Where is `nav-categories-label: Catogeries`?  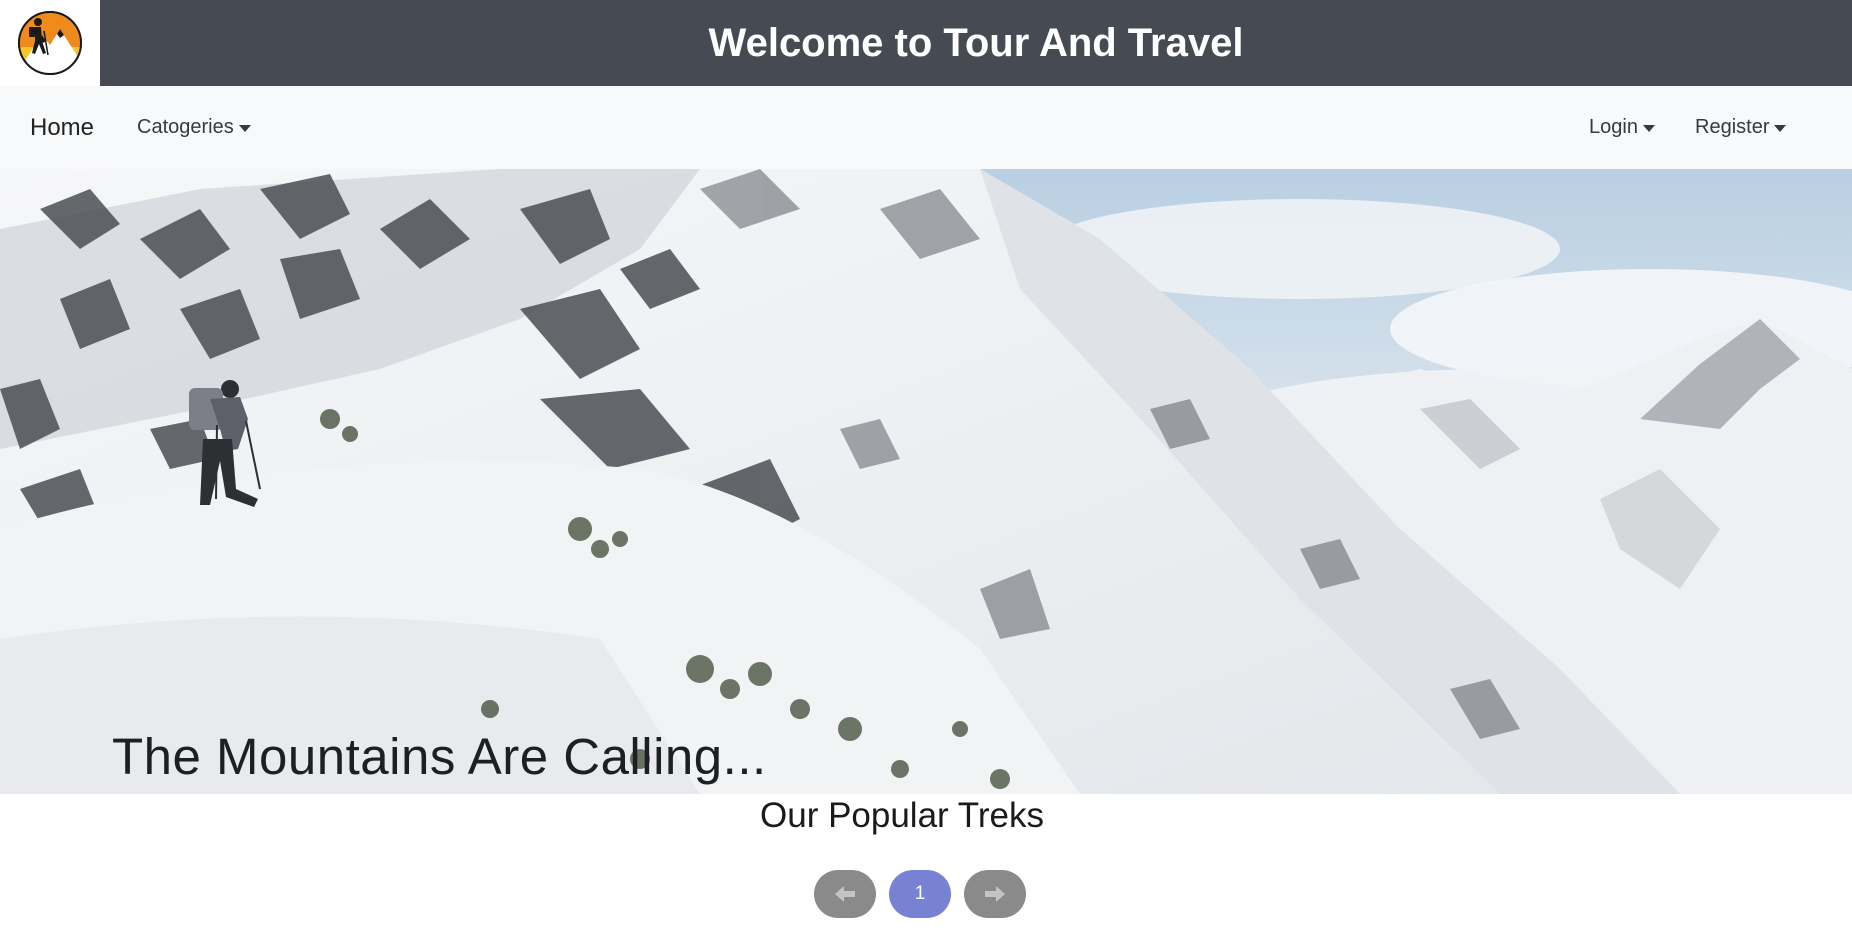
nav-categories-label: Catogeries is located at coordinates (185, 127).